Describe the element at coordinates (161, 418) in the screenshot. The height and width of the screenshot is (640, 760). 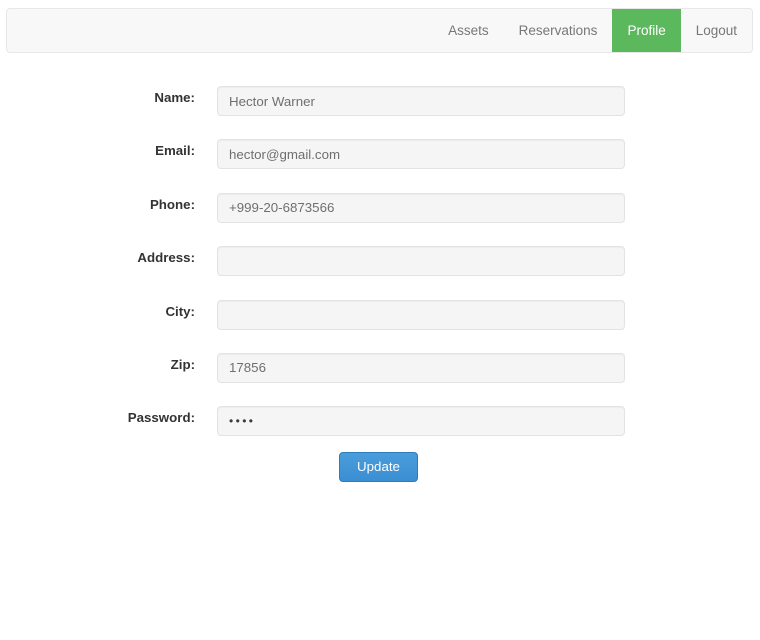
I see `label-password: Password:` at that location.